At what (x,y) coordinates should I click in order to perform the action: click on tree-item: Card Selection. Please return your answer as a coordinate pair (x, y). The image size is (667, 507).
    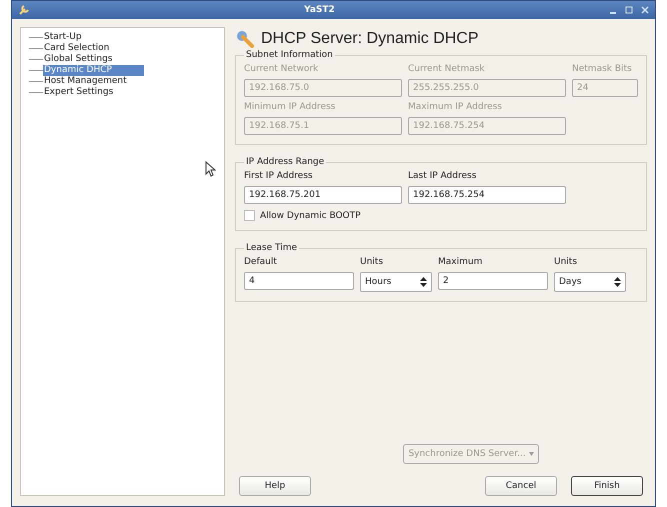
    Looking at the image, I should click on (82, 48).